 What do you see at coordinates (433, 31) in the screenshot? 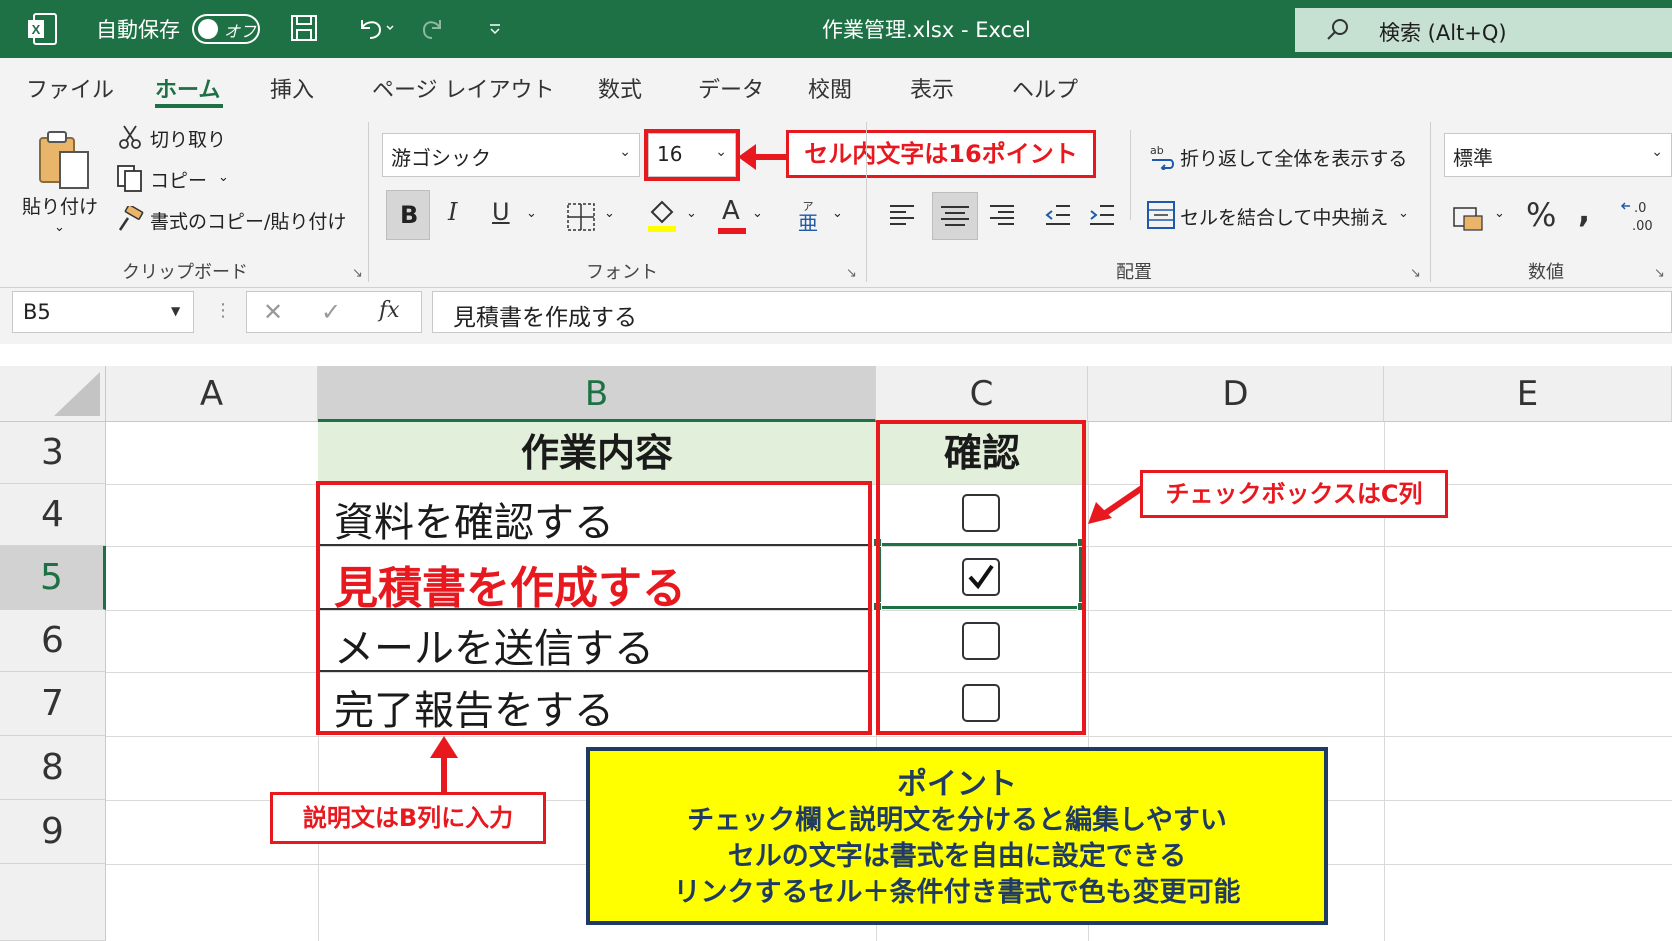
I see `redo-icon` at bounding box center [433, 31].